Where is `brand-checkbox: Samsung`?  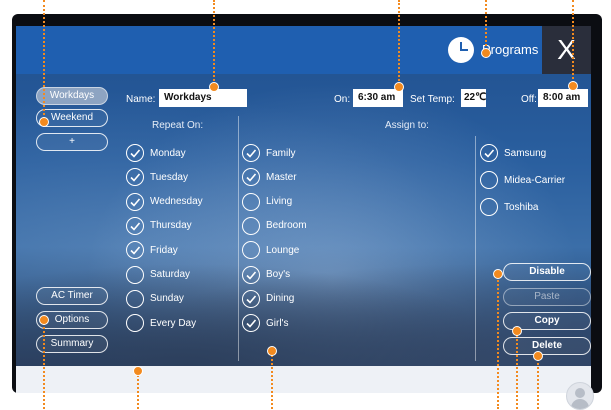 brand-checkbox: Samsung is located at coordinates (513, 153).